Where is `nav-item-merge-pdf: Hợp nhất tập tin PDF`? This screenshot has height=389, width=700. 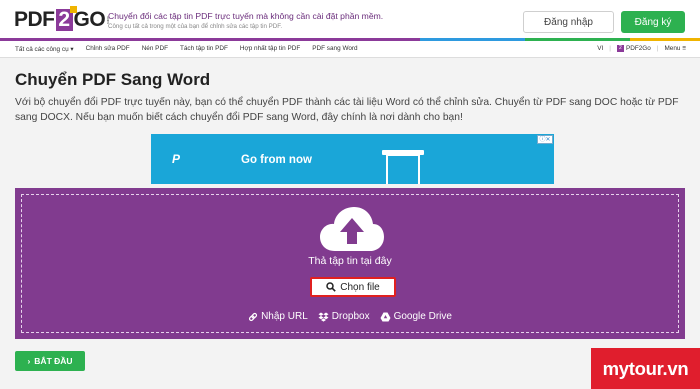 nav-item-merge-pdf: Hợp nhất tập tin PDF is located at coordinates (270, 49).